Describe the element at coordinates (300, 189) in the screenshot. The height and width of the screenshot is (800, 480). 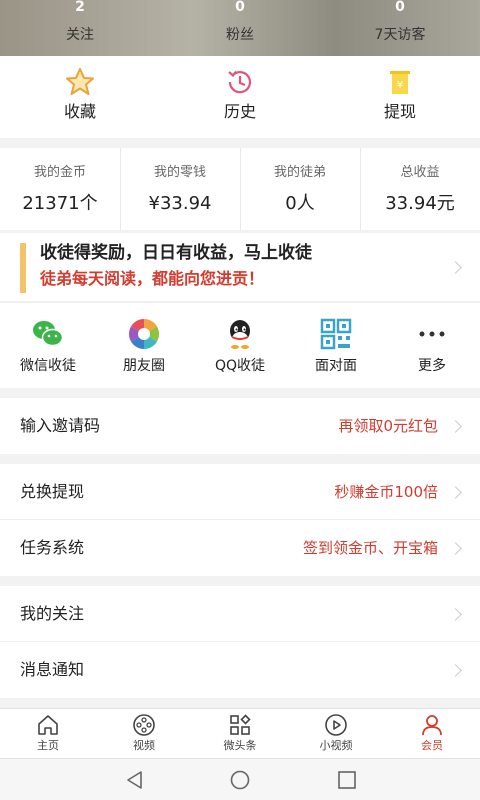
I see `wallet-apprentices: 我的徒弟 0人` at that location.